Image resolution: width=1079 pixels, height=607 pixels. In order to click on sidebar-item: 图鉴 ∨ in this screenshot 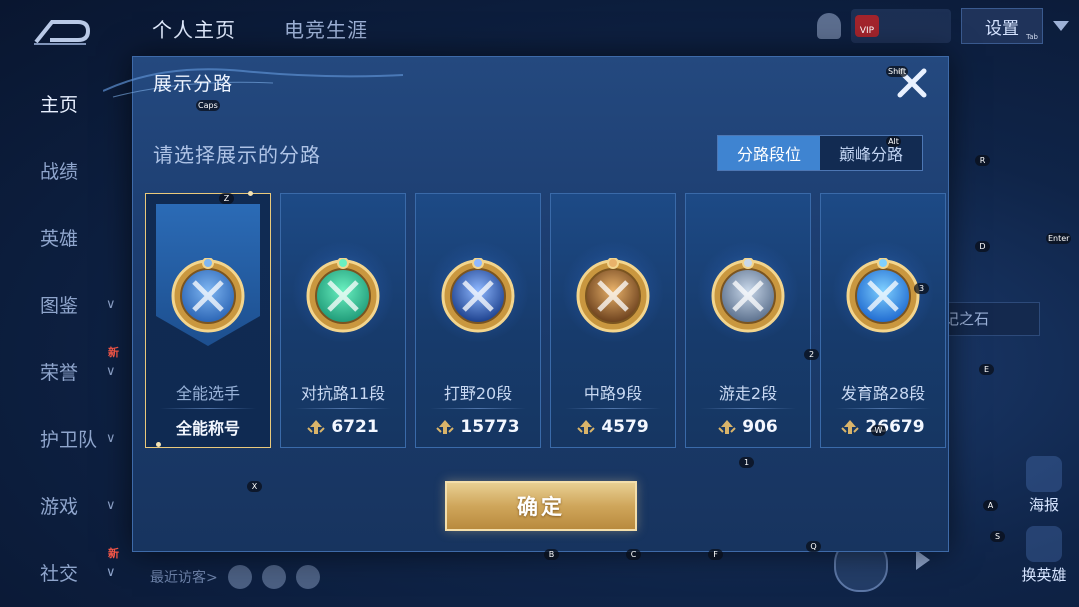, I will do `click(66, 304)`.